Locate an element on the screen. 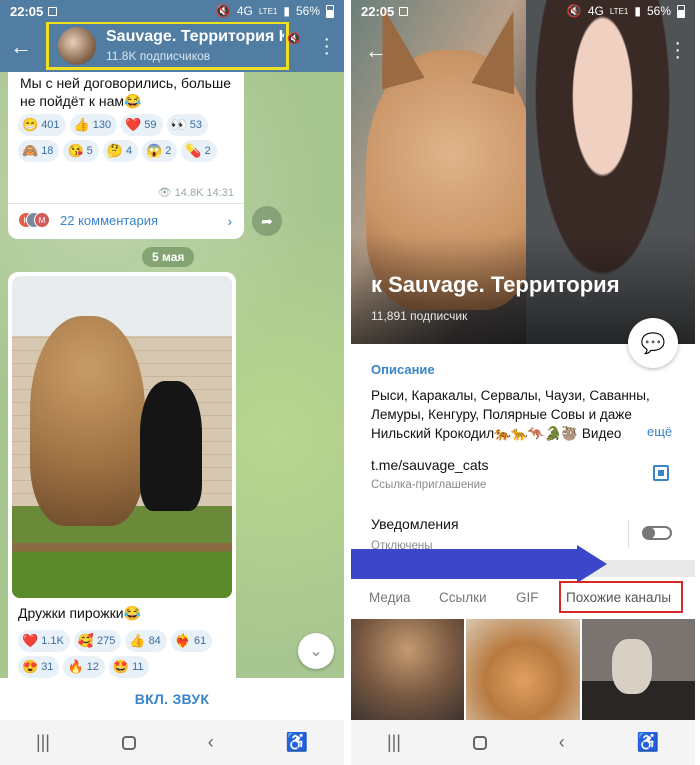 This screenshot has height=765, width=700. channel-name: Sauvage. Территория К is located at coordinates (195, 37).